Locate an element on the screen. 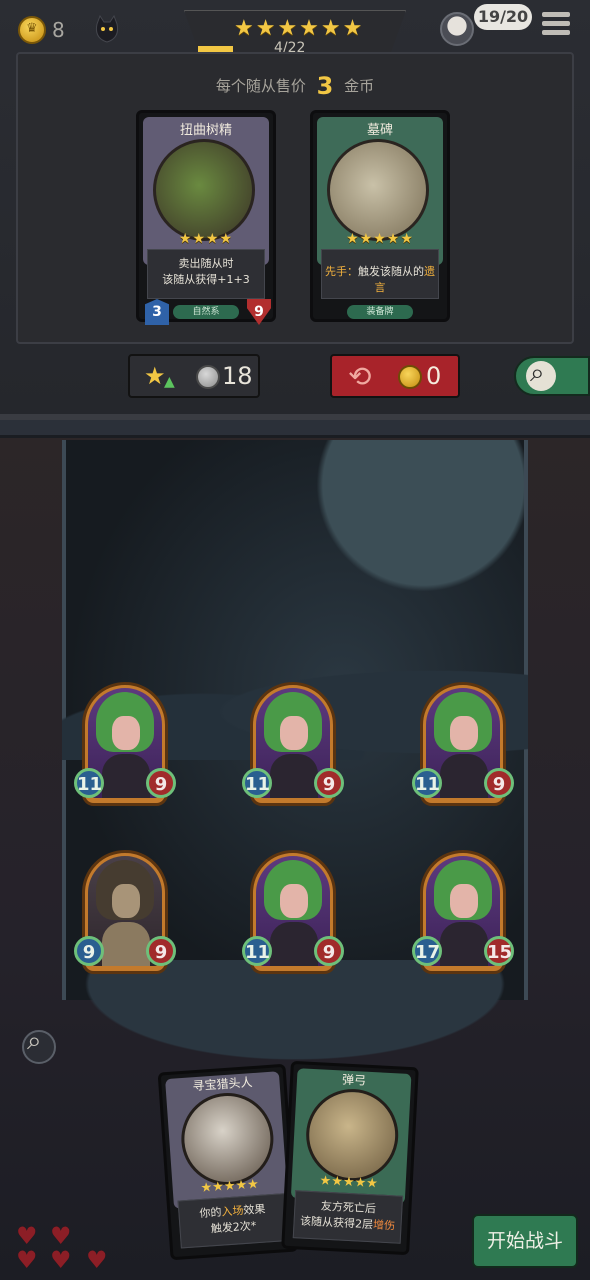  search-button is located at coordinates (552, 376).